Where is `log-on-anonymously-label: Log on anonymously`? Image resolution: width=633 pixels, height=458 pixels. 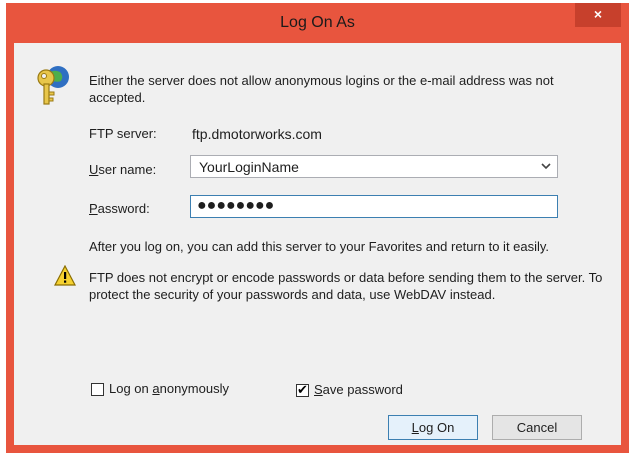
log-on-anonymously-label: Log on anonymously is located at coordinates (169, 388).